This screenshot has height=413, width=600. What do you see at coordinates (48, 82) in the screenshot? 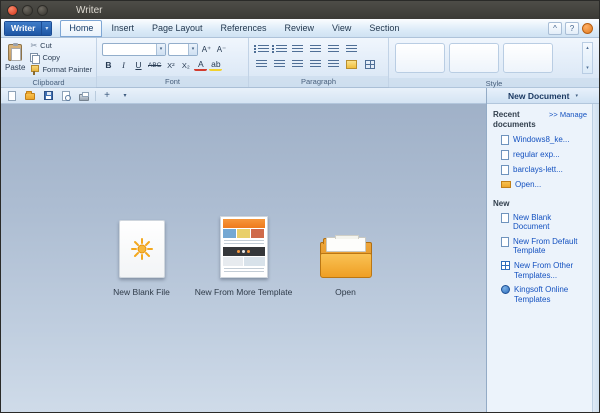
I see `clipboard-group-label: Clipboard` at bounding box center [48, 82].